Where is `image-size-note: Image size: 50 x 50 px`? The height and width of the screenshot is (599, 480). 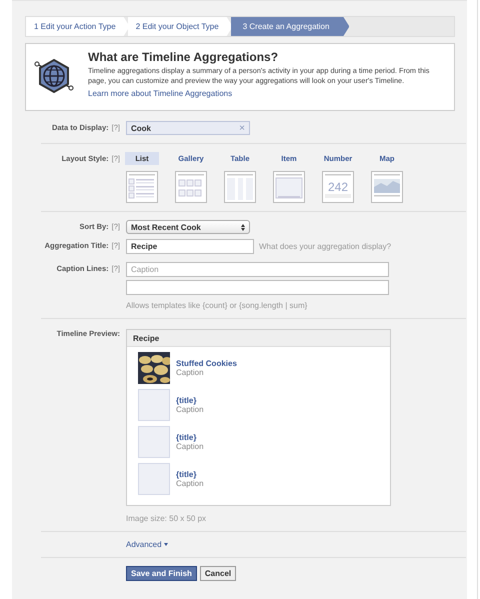
image-size-note: Image size: 50 x 50 px is located at coordinates (167, 518).